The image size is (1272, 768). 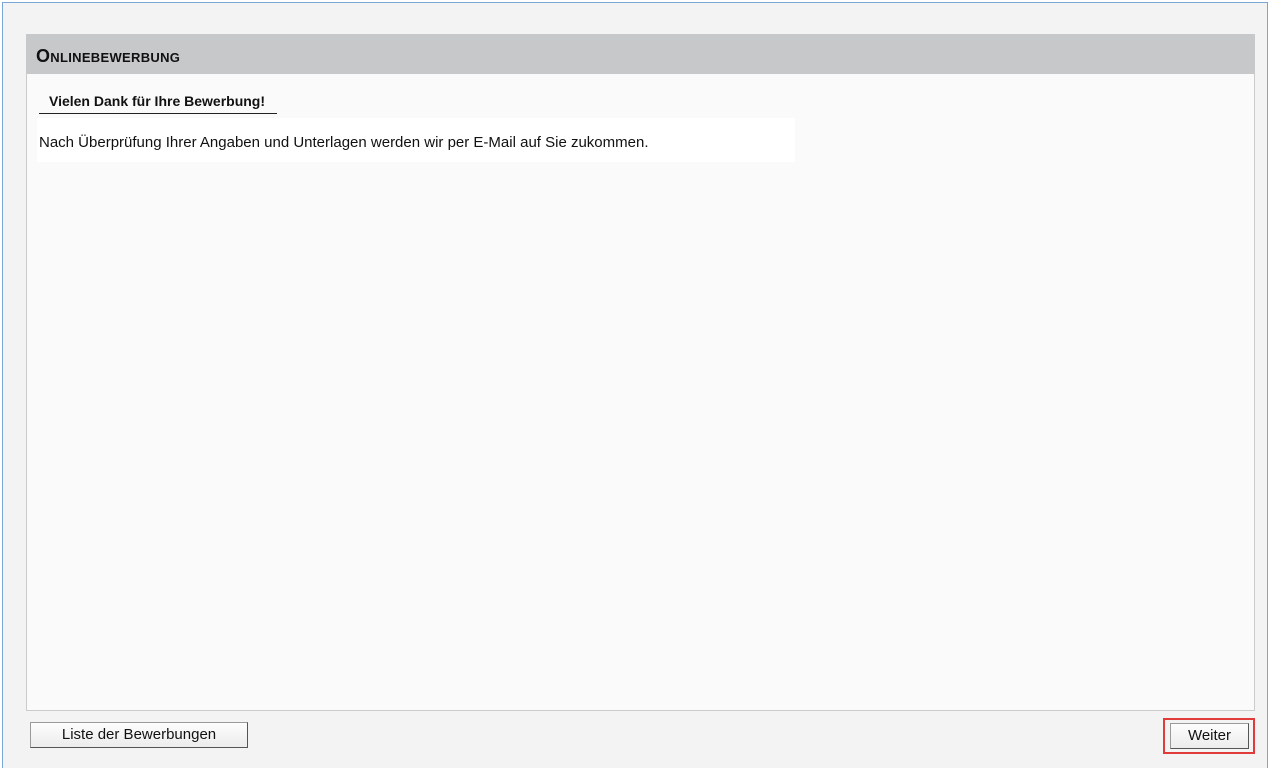 I want to click on section-heading: Vielen Dank für Ihre Bewerbung!, so click(x=158, y=103).